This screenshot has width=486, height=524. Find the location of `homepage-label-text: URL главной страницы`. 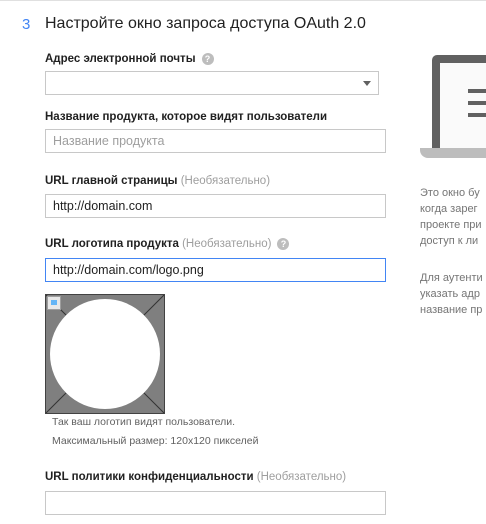

homepage-label-text: URL главной страницы is located at coordinates (111, 181).